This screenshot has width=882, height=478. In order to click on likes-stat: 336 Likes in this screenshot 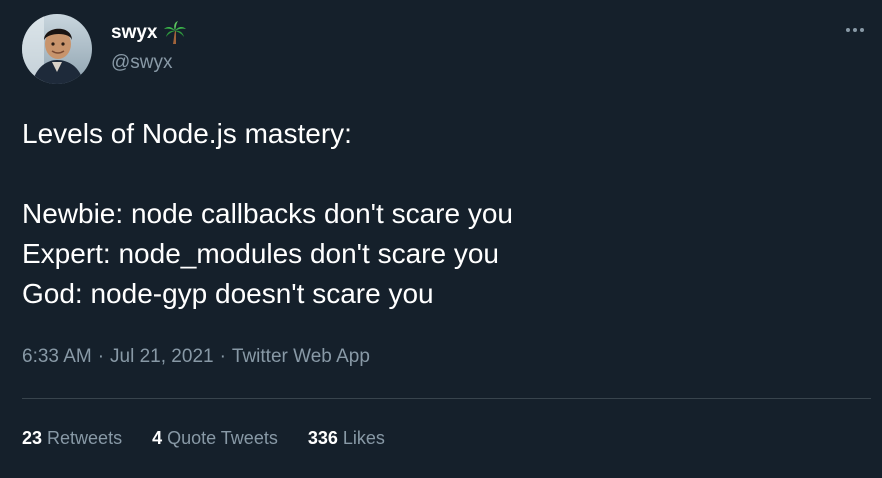, I will do `click(346, 438)`.